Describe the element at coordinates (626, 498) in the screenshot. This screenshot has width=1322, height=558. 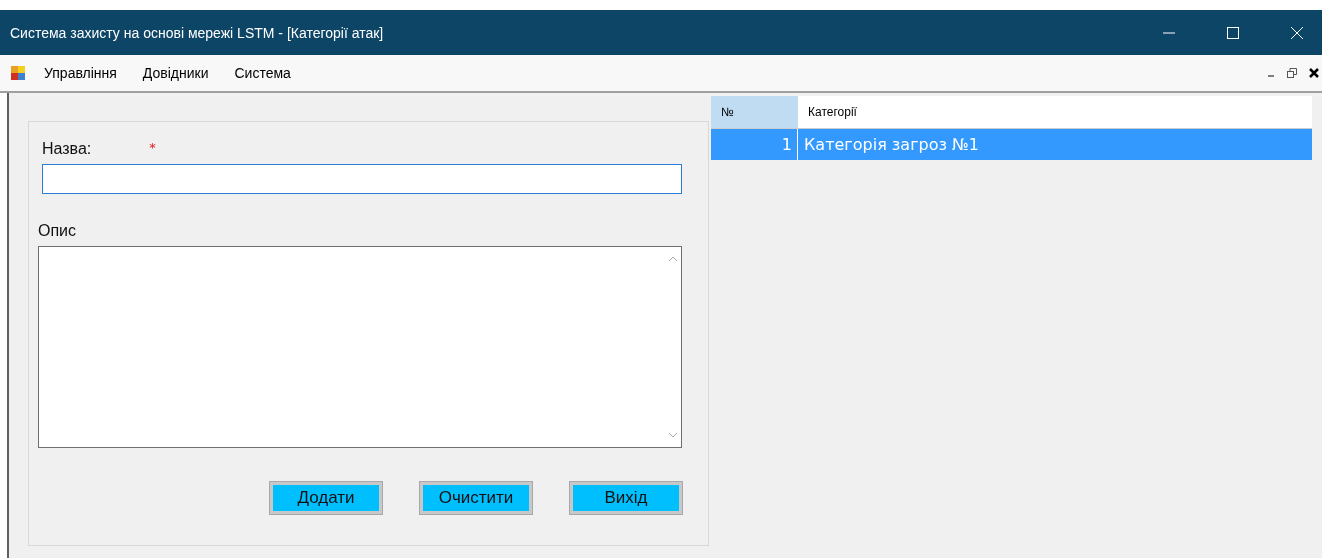
I see `action-button: Вихід` at that location.